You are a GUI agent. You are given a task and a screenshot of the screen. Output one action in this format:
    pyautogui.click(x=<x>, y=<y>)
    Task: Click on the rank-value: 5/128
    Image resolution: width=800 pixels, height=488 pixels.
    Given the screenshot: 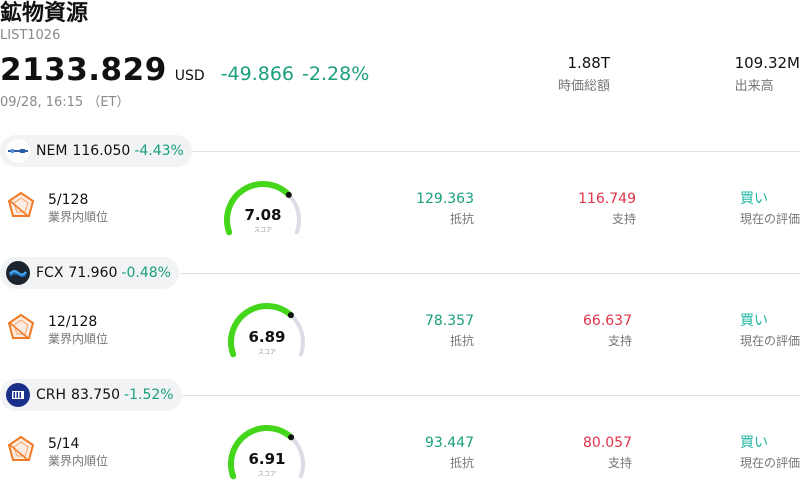 What is the action you would take?
    pyautogui.click(x=68, y=200)
    